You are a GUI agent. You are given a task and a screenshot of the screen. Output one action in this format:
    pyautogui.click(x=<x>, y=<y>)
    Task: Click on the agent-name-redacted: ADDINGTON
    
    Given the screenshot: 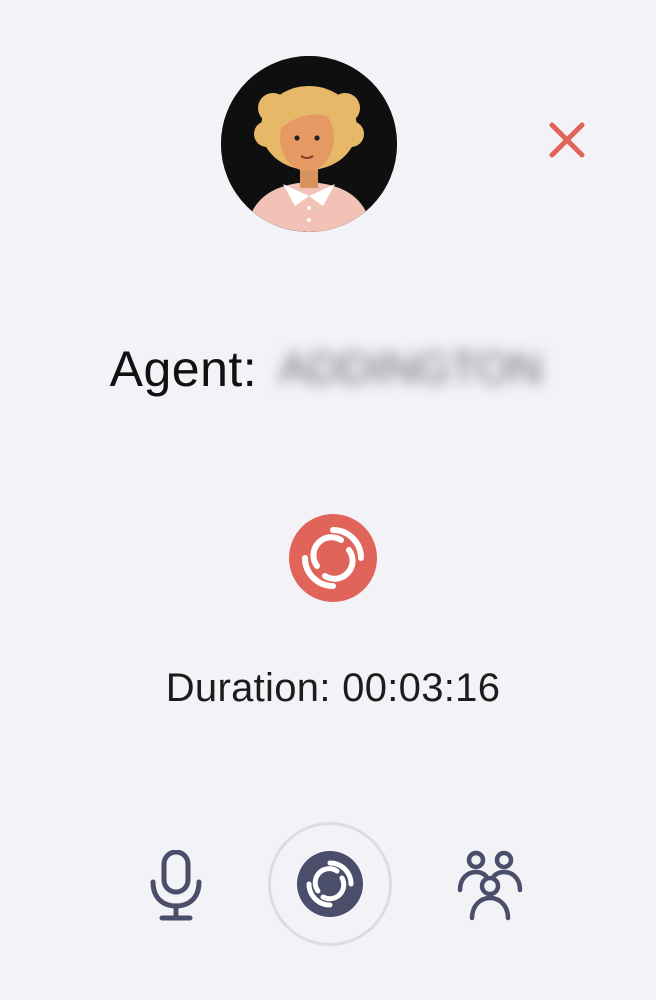 What is the action you would take?
    pyautogui.click(x=411, y=368)
    